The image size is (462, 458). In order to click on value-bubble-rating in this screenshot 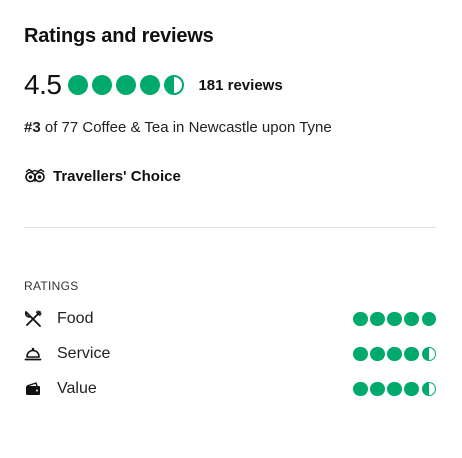, I will do `click(393, 389)`.